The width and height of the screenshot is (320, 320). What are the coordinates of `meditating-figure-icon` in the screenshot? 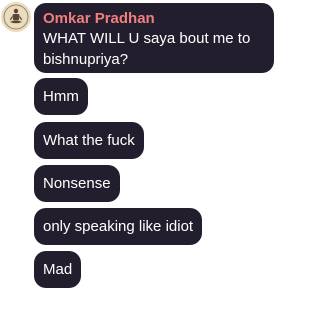 It's located at (16, 17).